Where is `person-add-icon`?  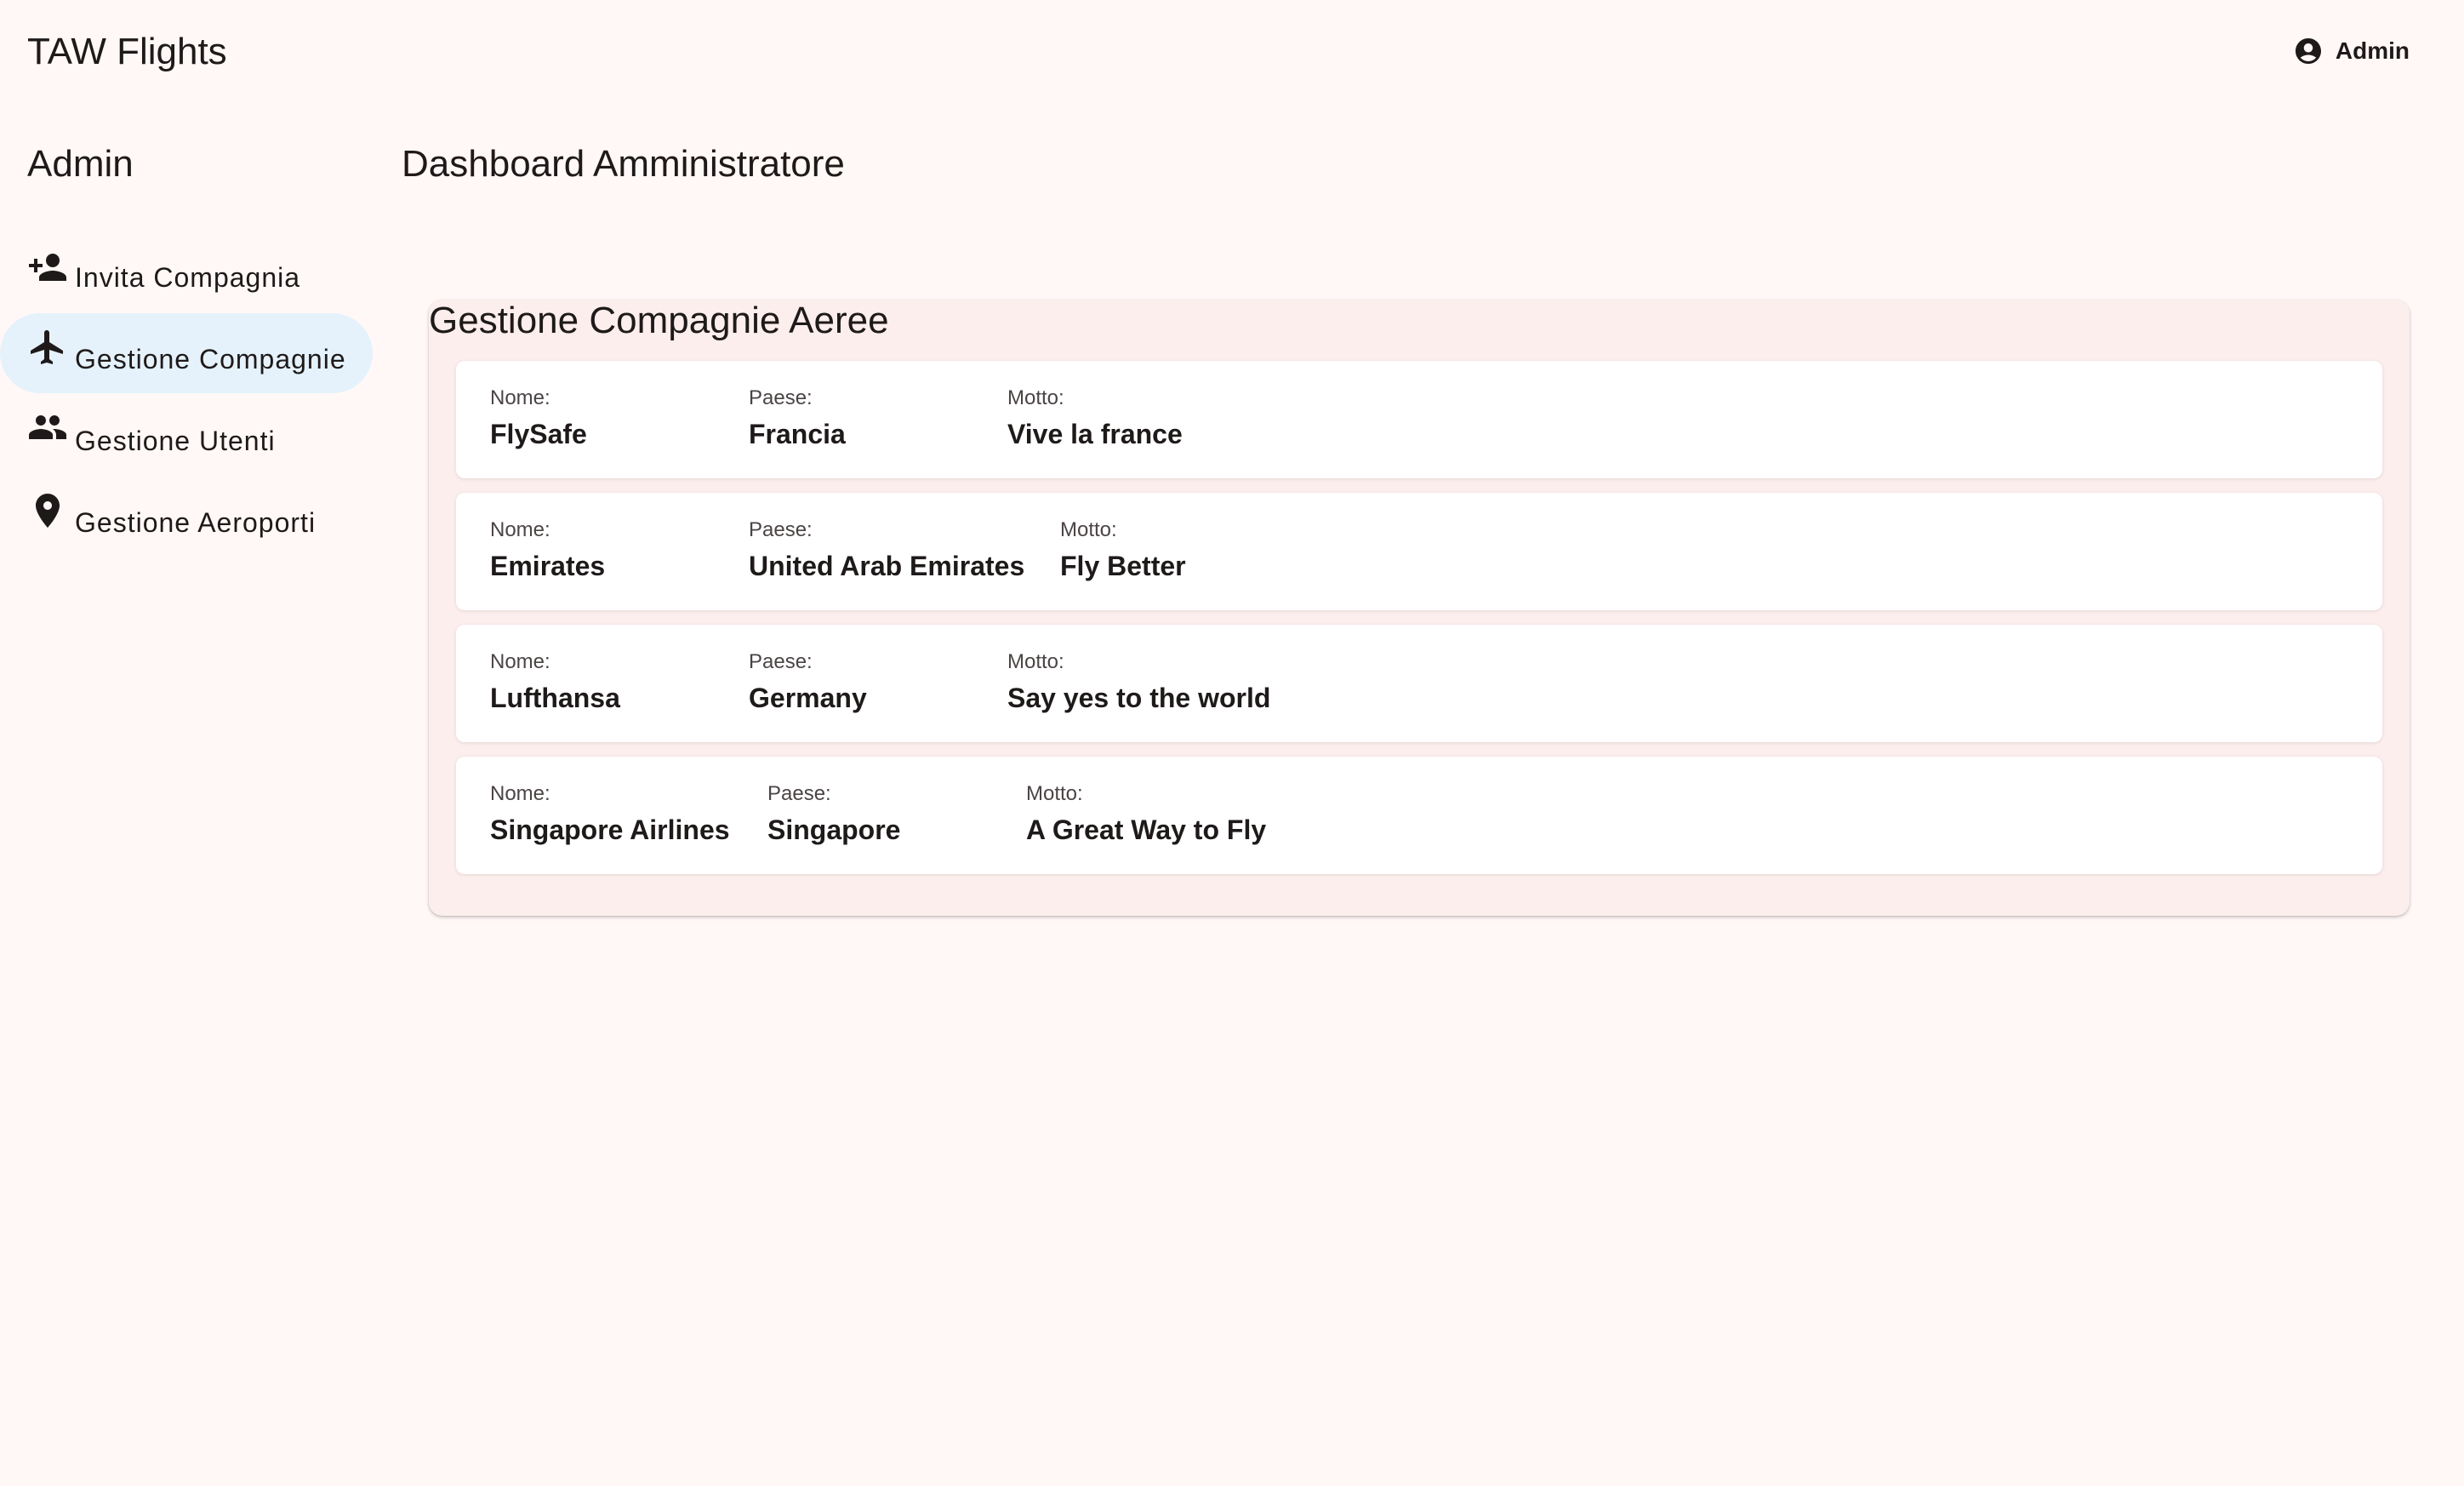
person-add-icon is located at coordinates (47, 267).